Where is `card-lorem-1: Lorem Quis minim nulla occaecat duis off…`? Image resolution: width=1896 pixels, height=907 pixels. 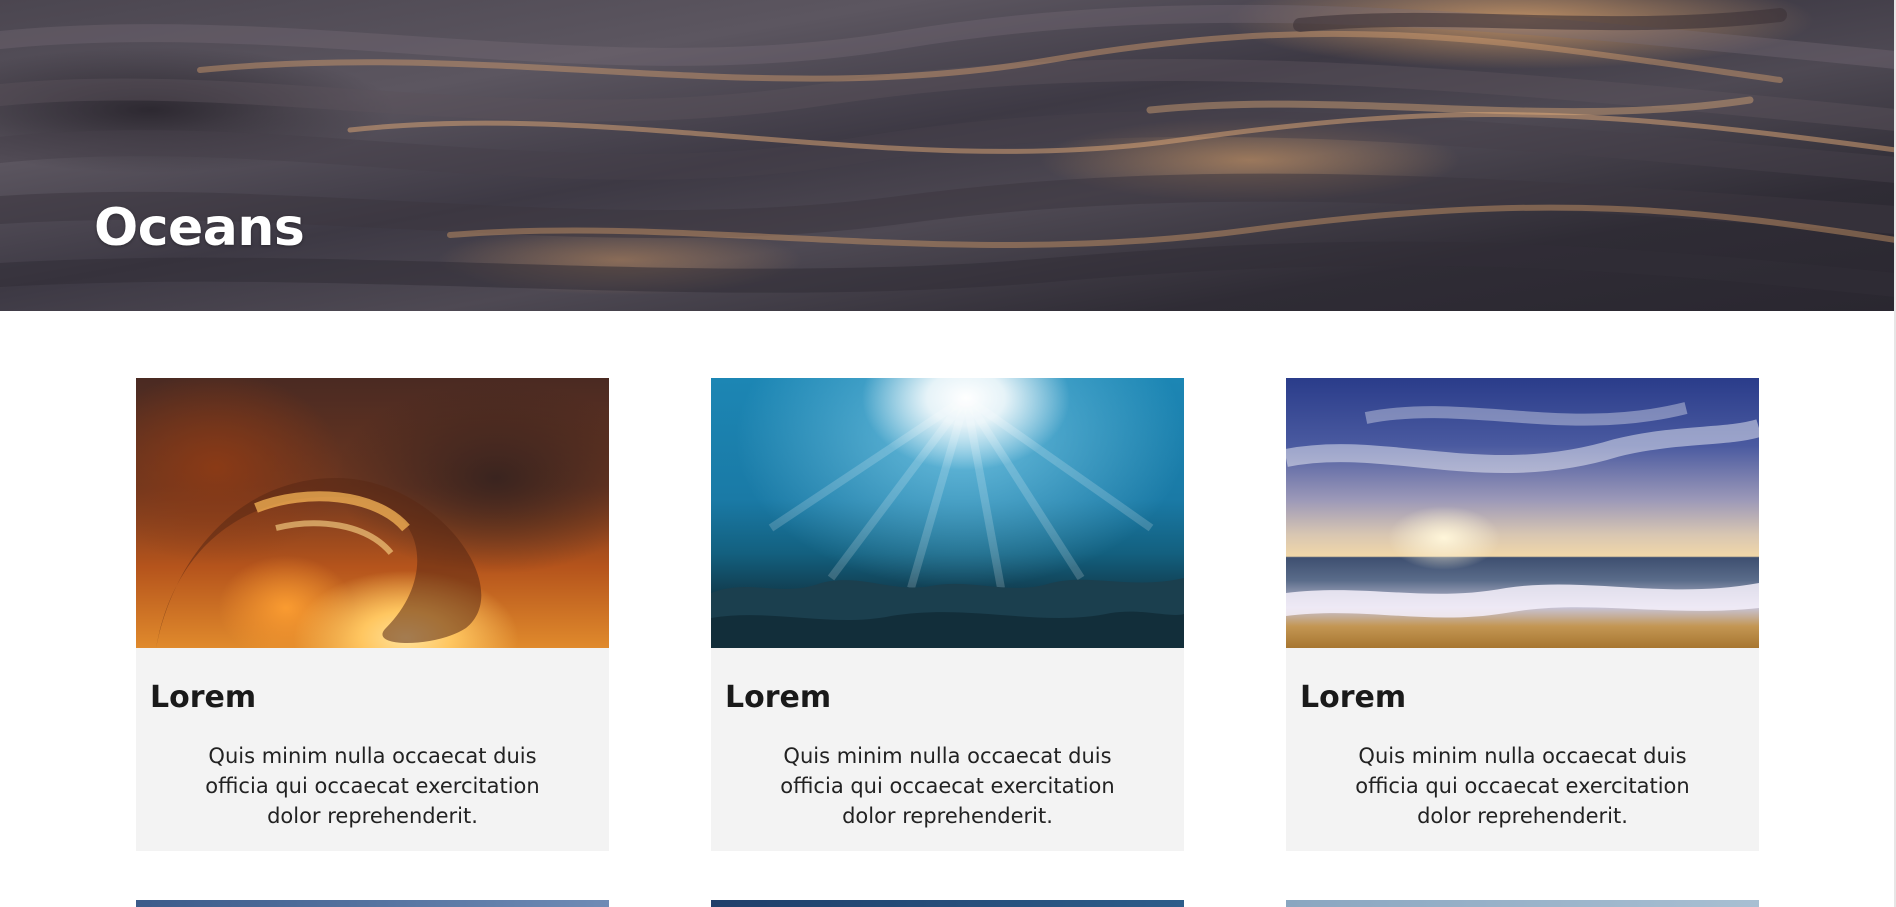
card-lorem-1: Lorem Quis minim nulla occaecat duis off… is located at coordinates (372, 614).